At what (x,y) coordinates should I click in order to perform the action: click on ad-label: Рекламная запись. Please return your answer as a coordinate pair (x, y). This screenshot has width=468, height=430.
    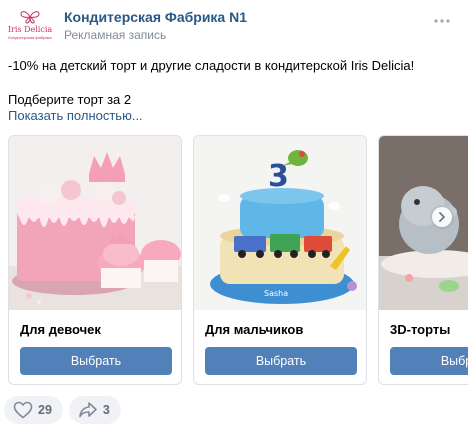
    Looking at the image, I should click on (115, 35).